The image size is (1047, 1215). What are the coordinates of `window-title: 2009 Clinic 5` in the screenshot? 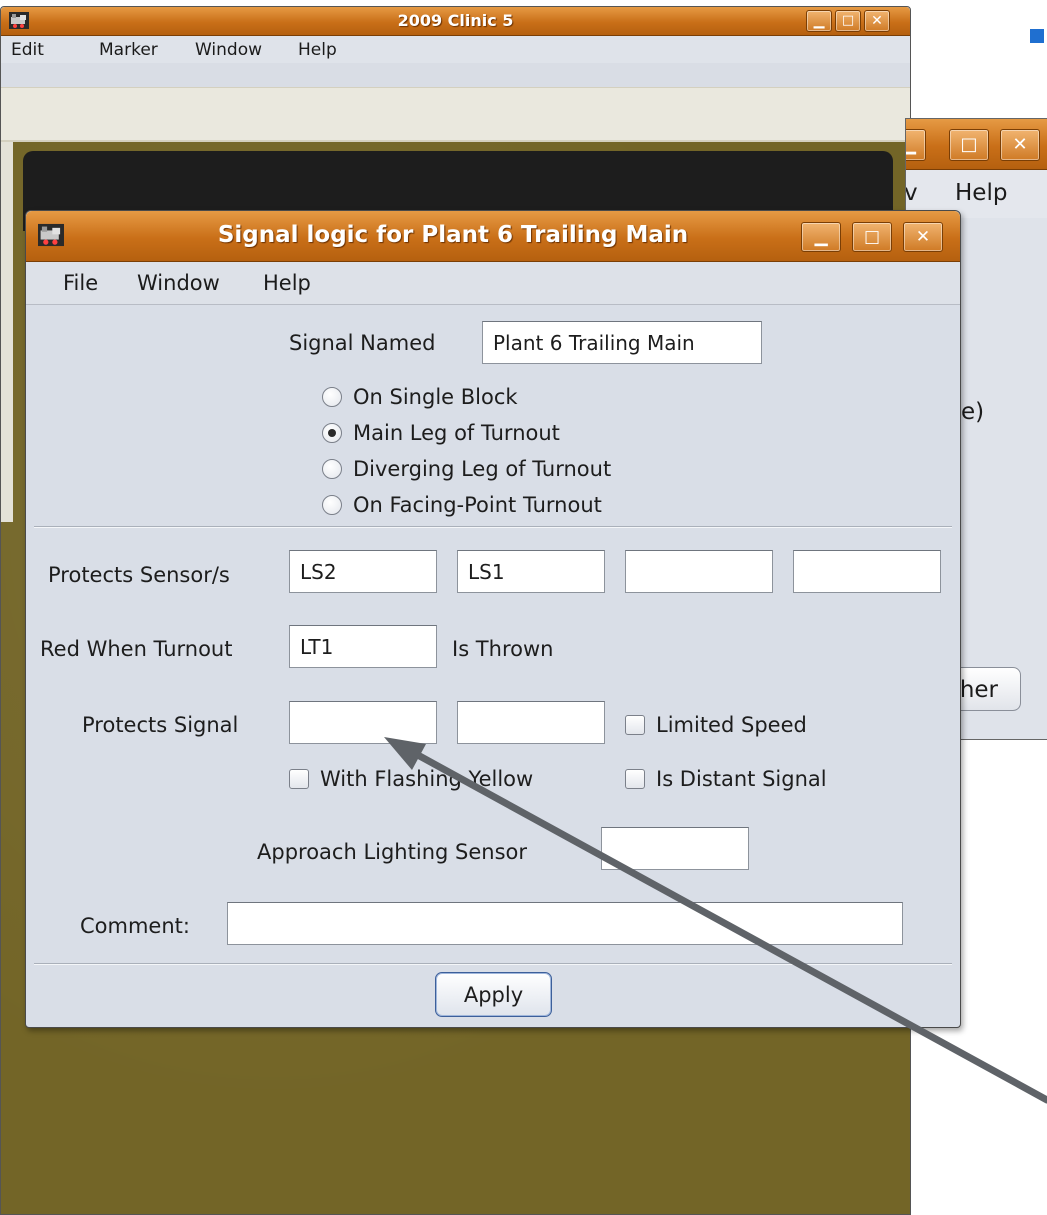 It's located at (455, 20).